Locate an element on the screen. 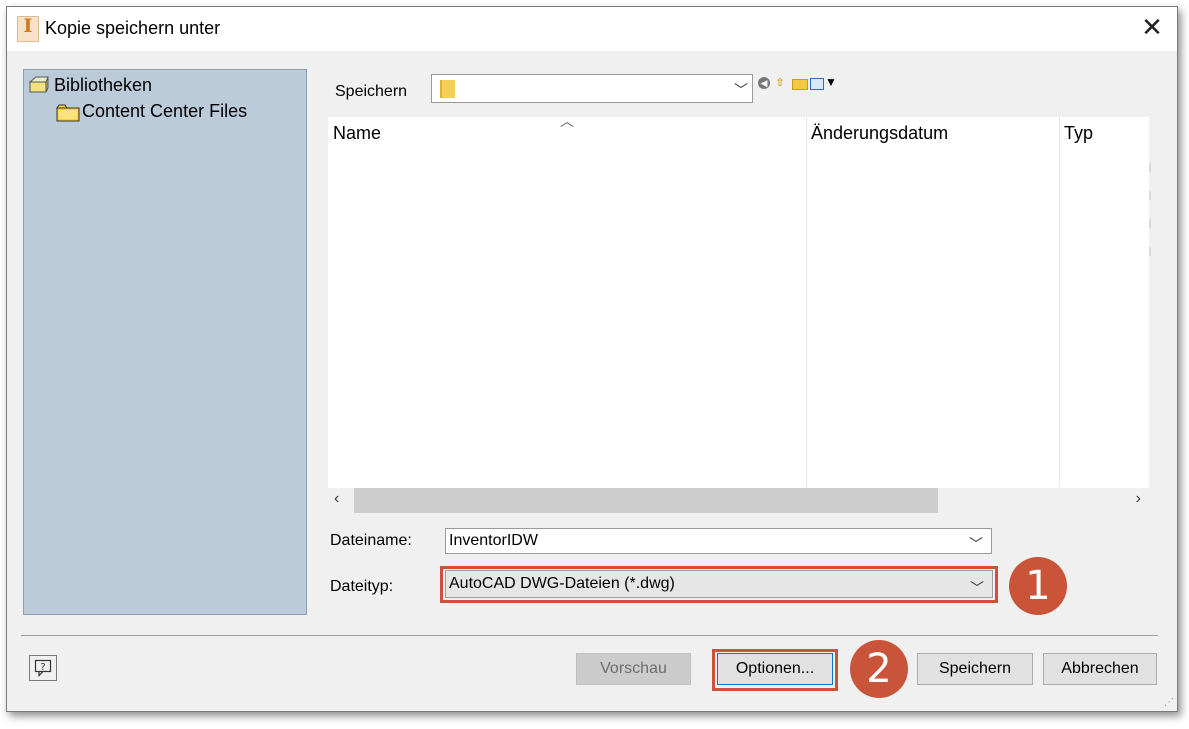  place-label: Content Center Files is located at coordinates (165, 111).